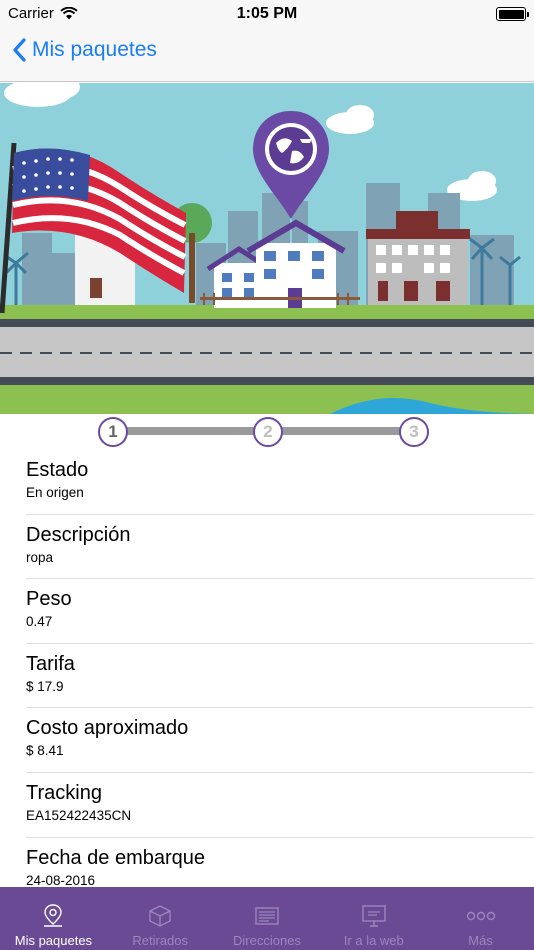 The height and width of the screenshot is (950, 534). Describe the element at coordinates (280, 676) in the screenshot. I see `detail-row-tarifa: Tarifa $ 17.9` at that location.